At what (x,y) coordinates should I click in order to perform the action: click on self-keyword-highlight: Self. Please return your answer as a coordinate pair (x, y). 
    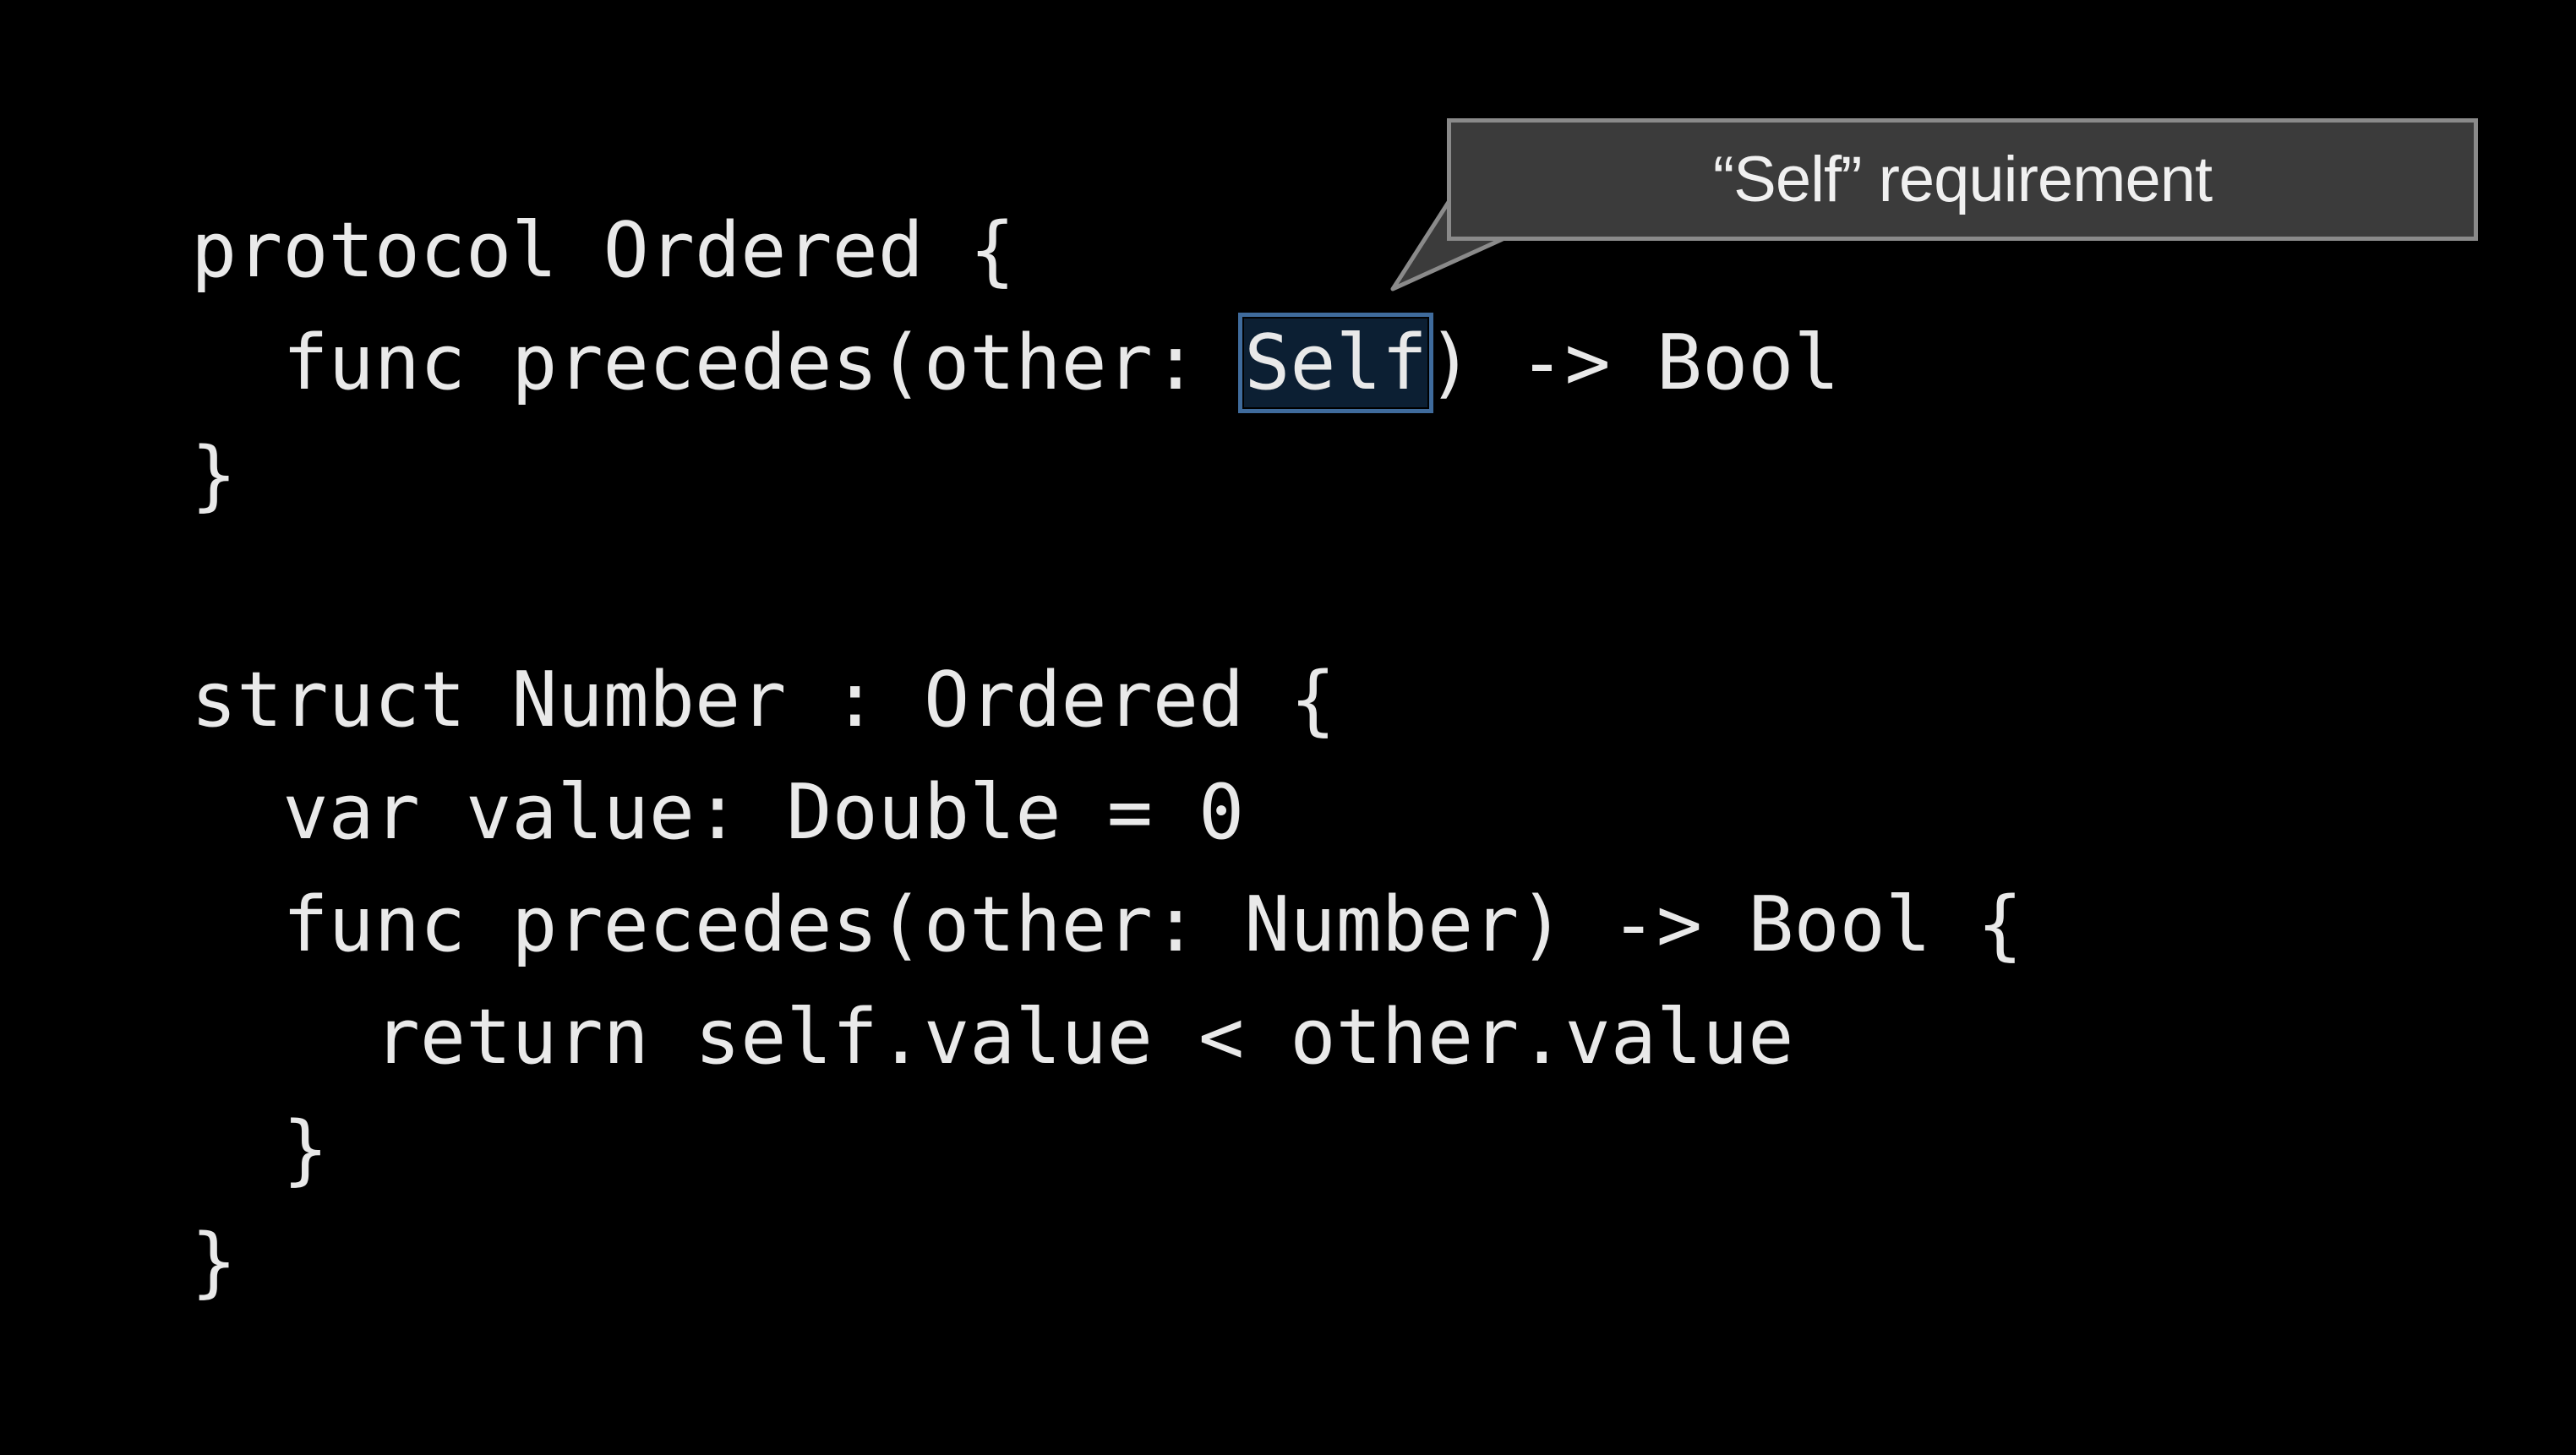
    Looking at the image, I should click on (1335, 363).